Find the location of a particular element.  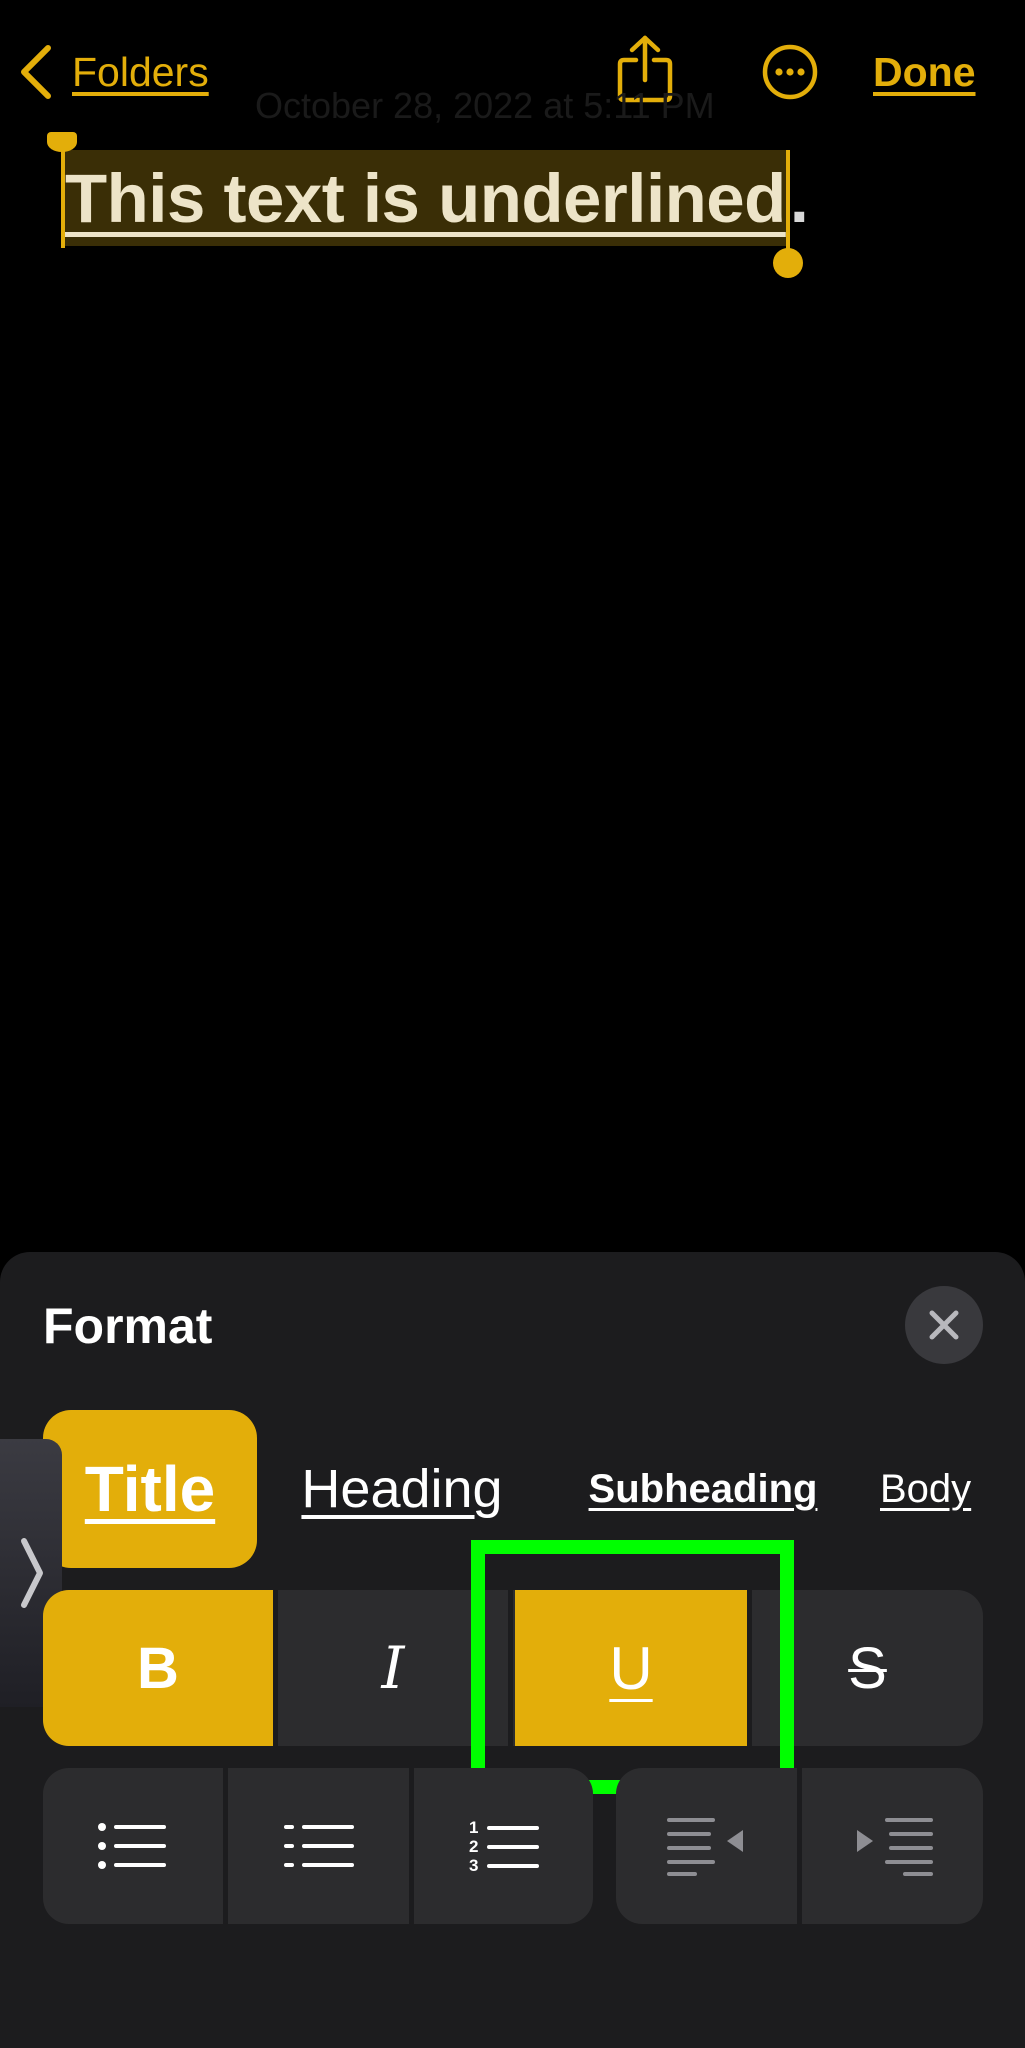

dashed-list-icon is located at coordinates (318, 1846).